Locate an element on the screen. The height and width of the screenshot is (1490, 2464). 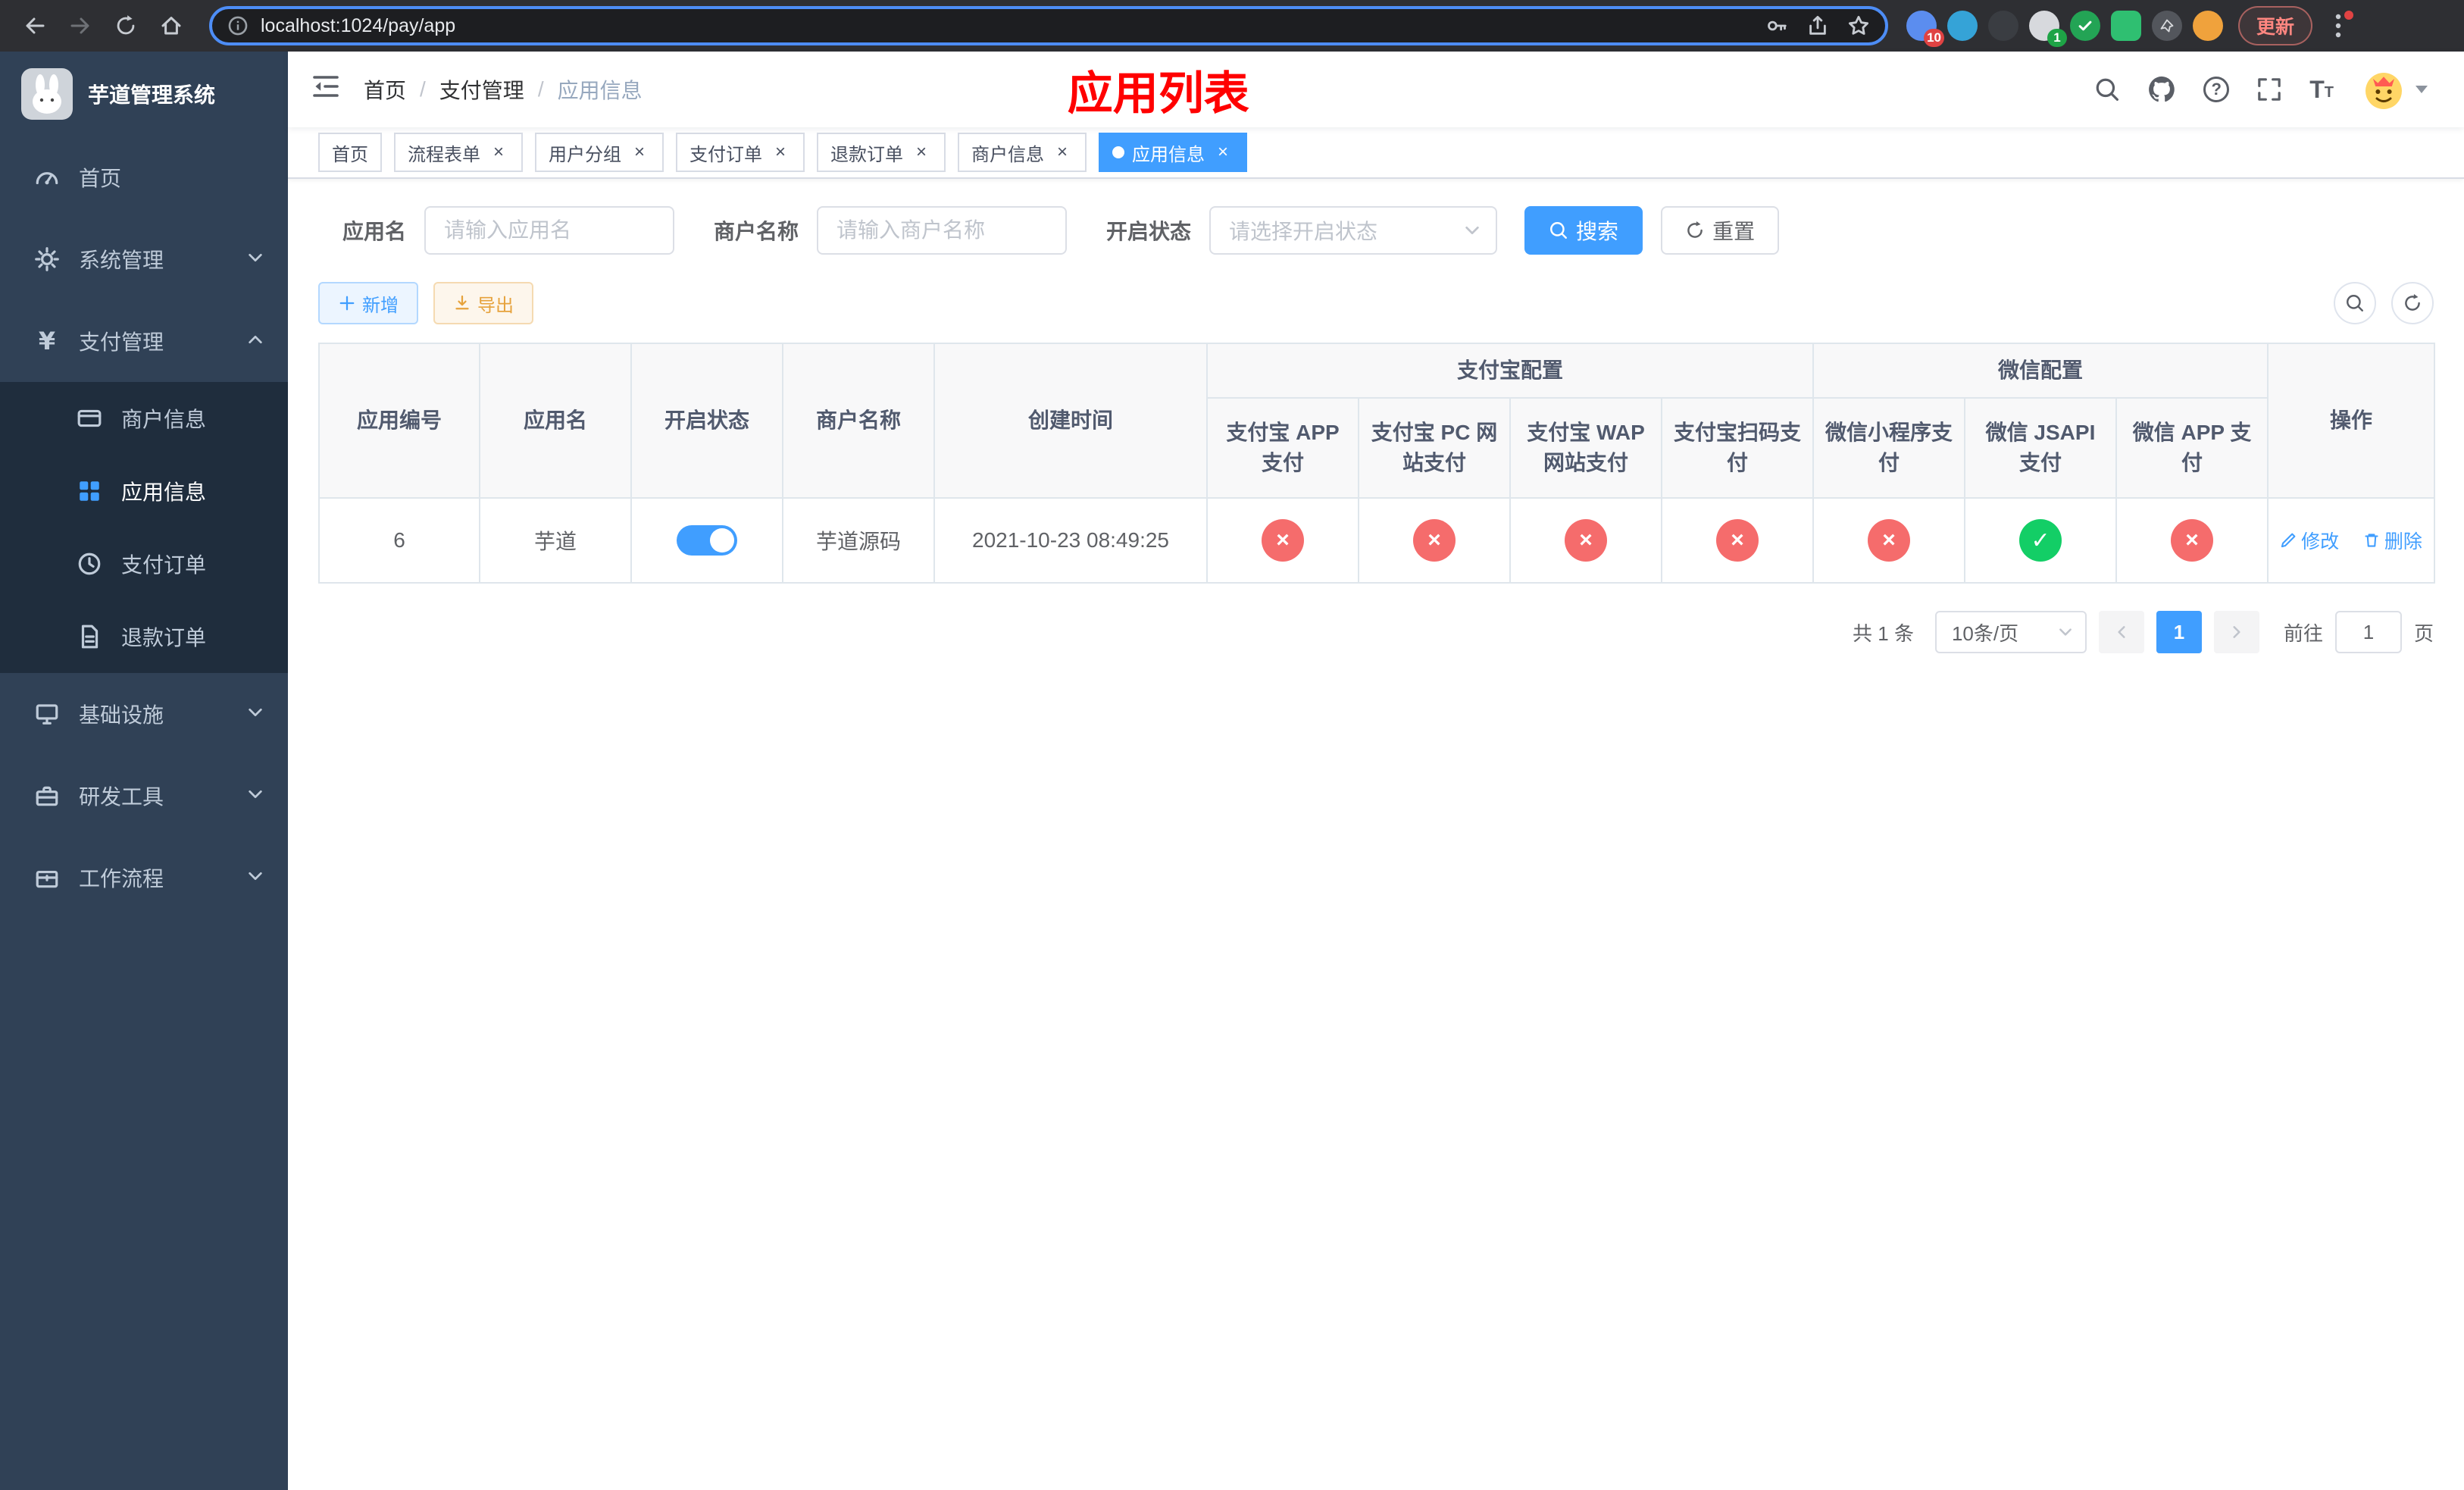
table-toolbar: 新增 导出 is located at coordinates (1376, 303).